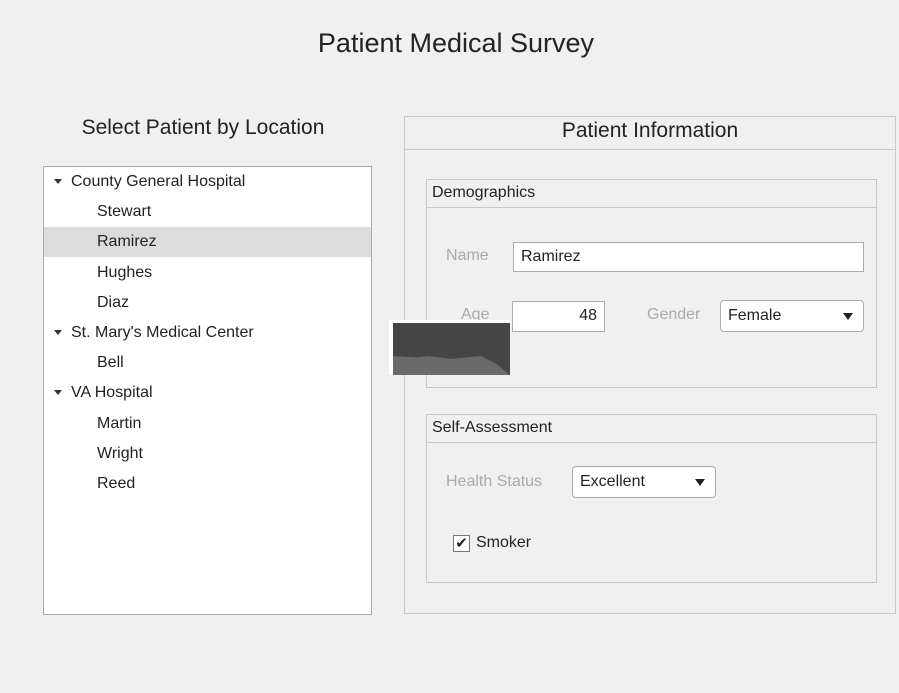 The height and width of the screenshot is (693, 899). What do you see at coordinates (688, 257) in the screenshot?
I see `name-field: Ramirez` at bounding box center [688, 257].